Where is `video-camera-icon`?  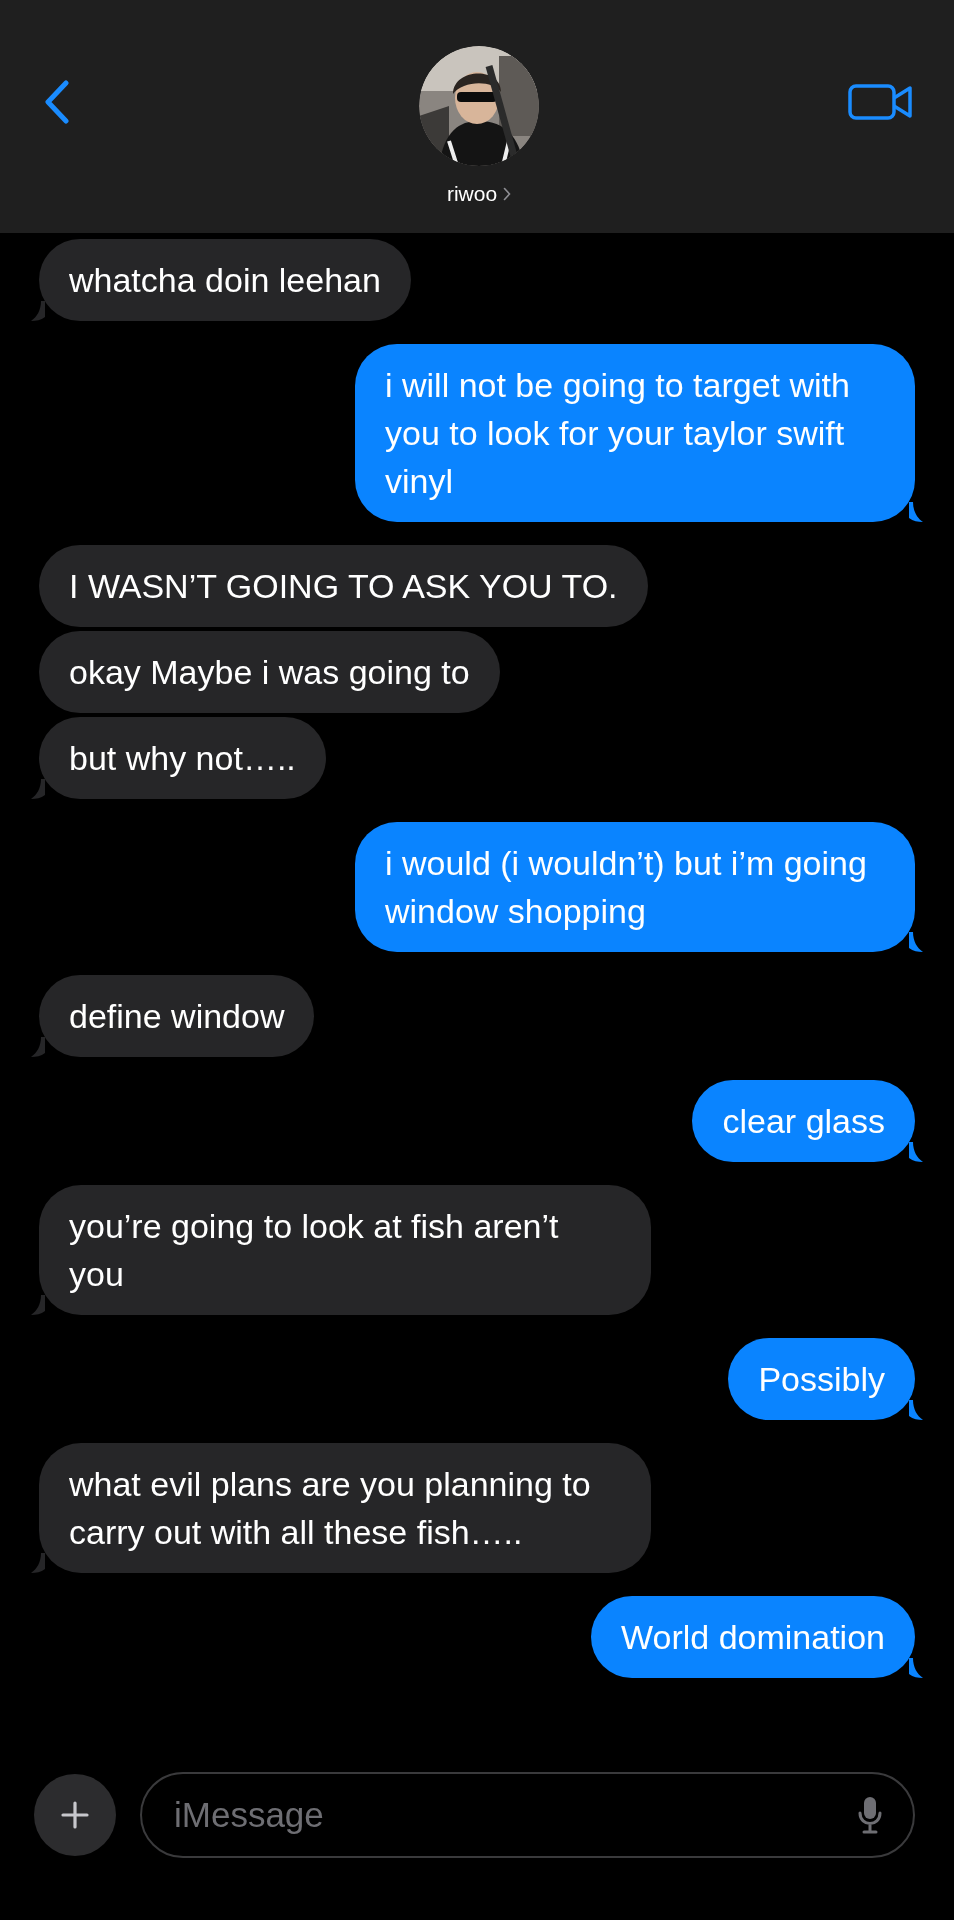 video-camera-icon is located at coordinates (881, 102).